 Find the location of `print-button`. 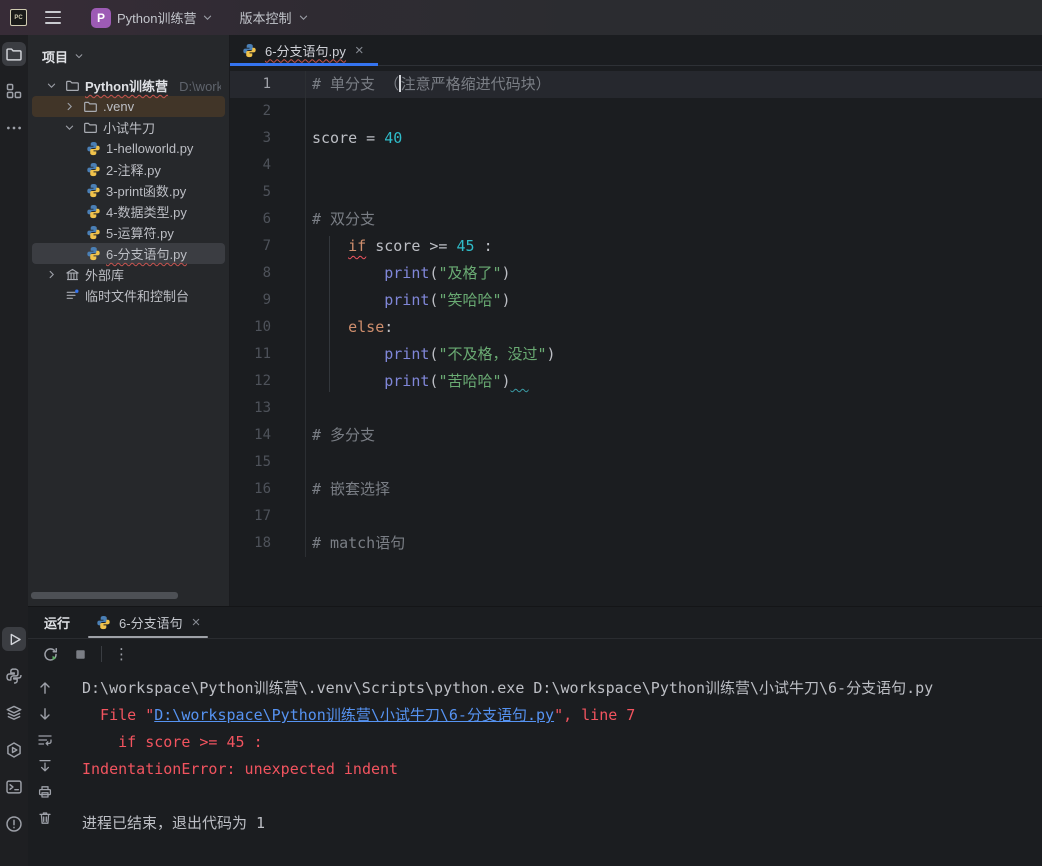

print-button is located at coordinates (45, 792).